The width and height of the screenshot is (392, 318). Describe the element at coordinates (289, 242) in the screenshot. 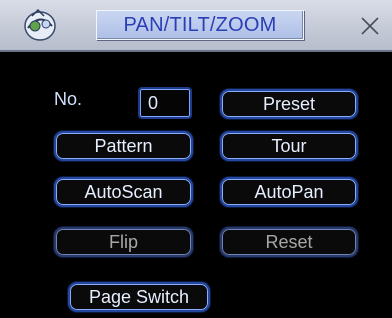

I see `reset-button: Reset` at that location.